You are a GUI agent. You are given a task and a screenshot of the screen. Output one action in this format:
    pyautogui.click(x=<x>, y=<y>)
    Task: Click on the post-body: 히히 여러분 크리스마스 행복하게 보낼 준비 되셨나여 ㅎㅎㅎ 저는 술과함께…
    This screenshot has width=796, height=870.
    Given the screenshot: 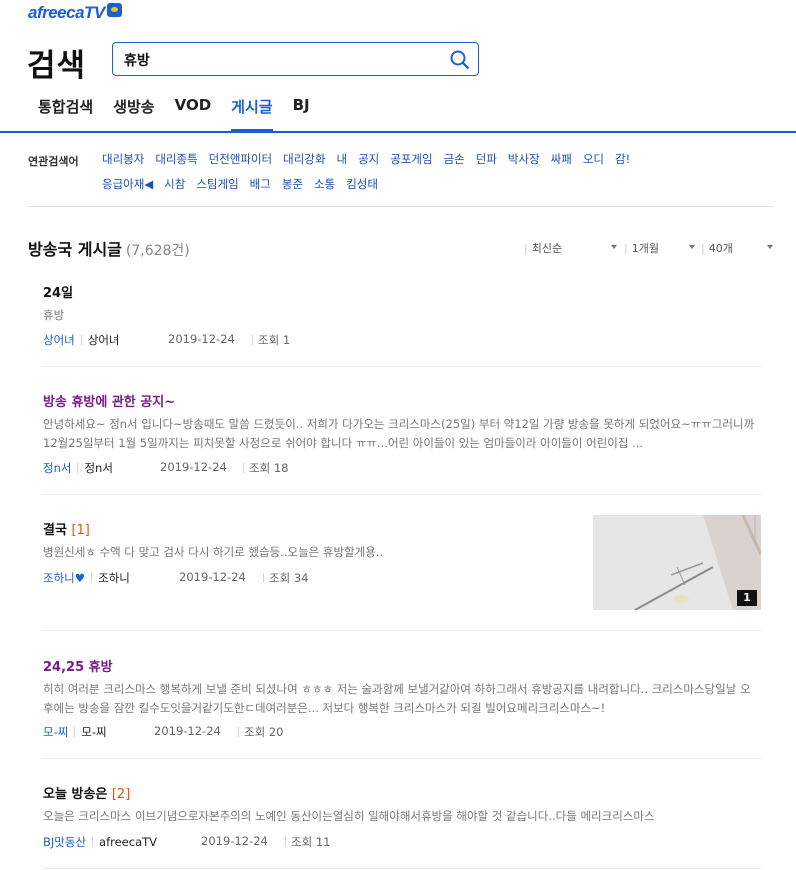 What is the action you would take?
    pyautogui.click(x=402, y=699)
    